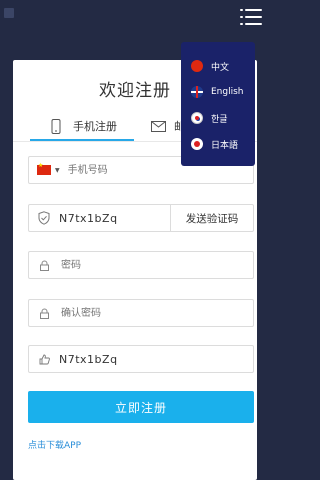 The height and width of the screenshot is (480, 320). I want to click on tab-phone-register: 手机注册, so click(84, 126).